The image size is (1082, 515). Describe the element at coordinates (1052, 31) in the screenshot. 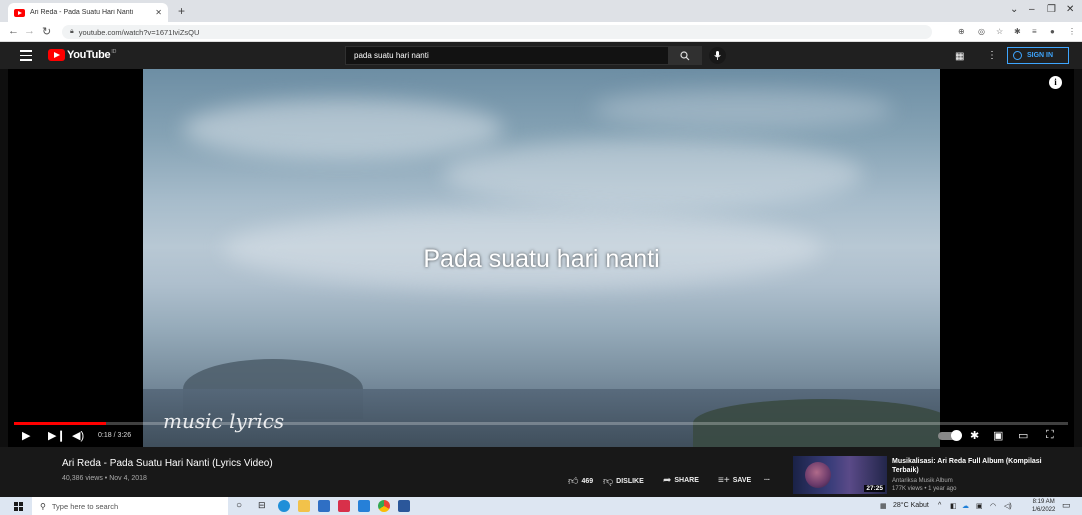

I see `profile-icon: ●` at that location.